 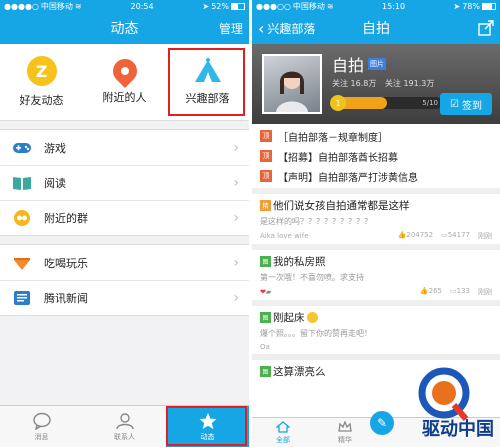 I want to click on tab-bar: 消息 联系人 动态, so click(x=124, y=426).